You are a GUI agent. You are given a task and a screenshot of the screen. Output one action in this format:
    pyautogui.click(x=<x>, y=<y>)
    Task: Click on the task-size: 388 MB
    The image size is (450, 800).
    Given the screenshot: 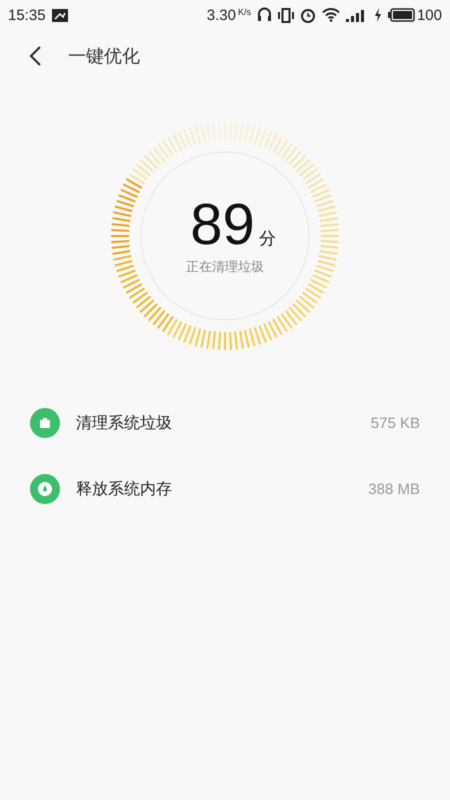 What is the action you would take?
    pyautogui.click(x=394, y=489)
    